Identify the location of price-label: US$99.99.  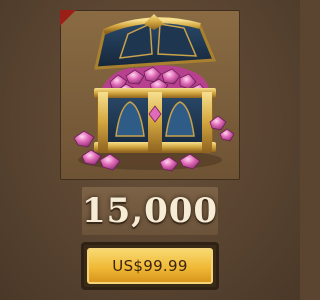
(150, 266).